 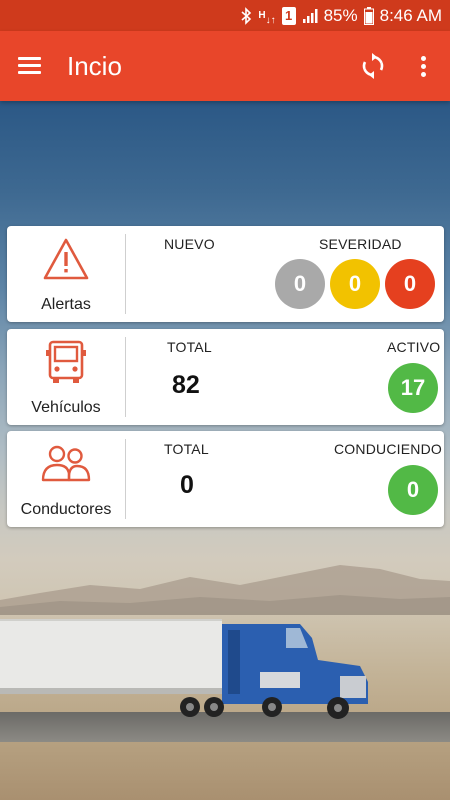 I want to click on drivers-driving-badge: 0, so click(x=413, y=490).